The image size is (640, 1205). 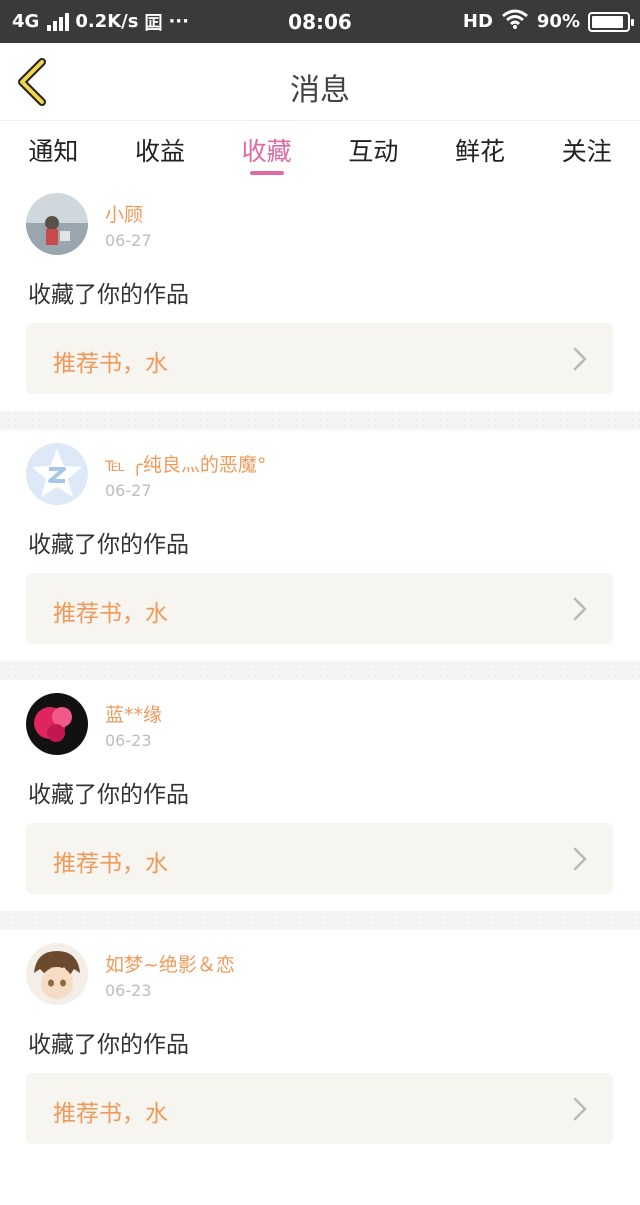 What do you see at coordinates (133, 713) in the screenshot?
I see `username: 蓝**缘` at bounding box center [133, 713].